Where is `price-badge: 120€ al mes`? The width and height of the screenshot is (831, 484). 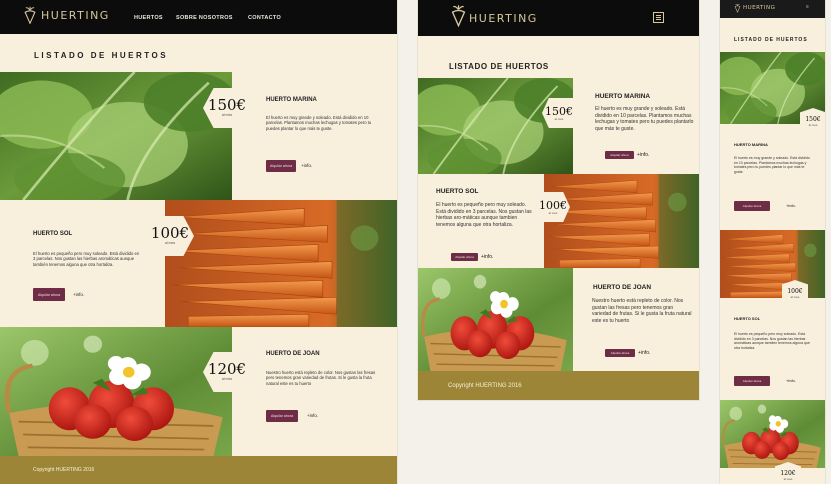 price-badge: 120€ al mes is located at coordinates (788, 473).